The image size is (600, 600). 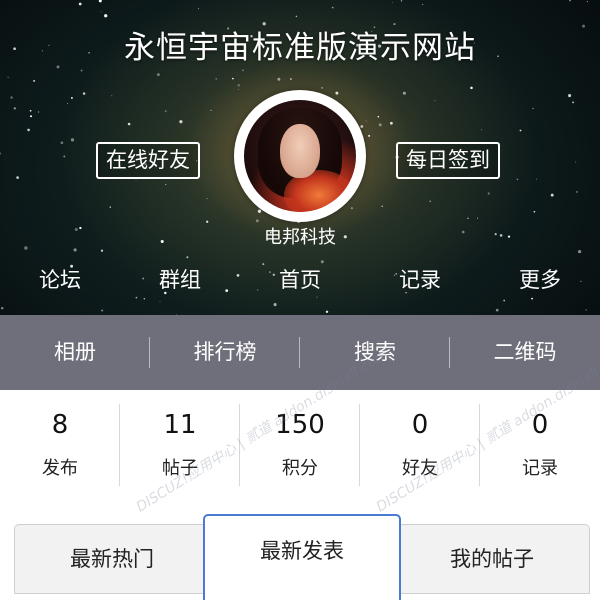 What do you see at coordinates (60, 468) in the screenshot?
I see `stat-label: 发布` at bounding box center [60, 468].